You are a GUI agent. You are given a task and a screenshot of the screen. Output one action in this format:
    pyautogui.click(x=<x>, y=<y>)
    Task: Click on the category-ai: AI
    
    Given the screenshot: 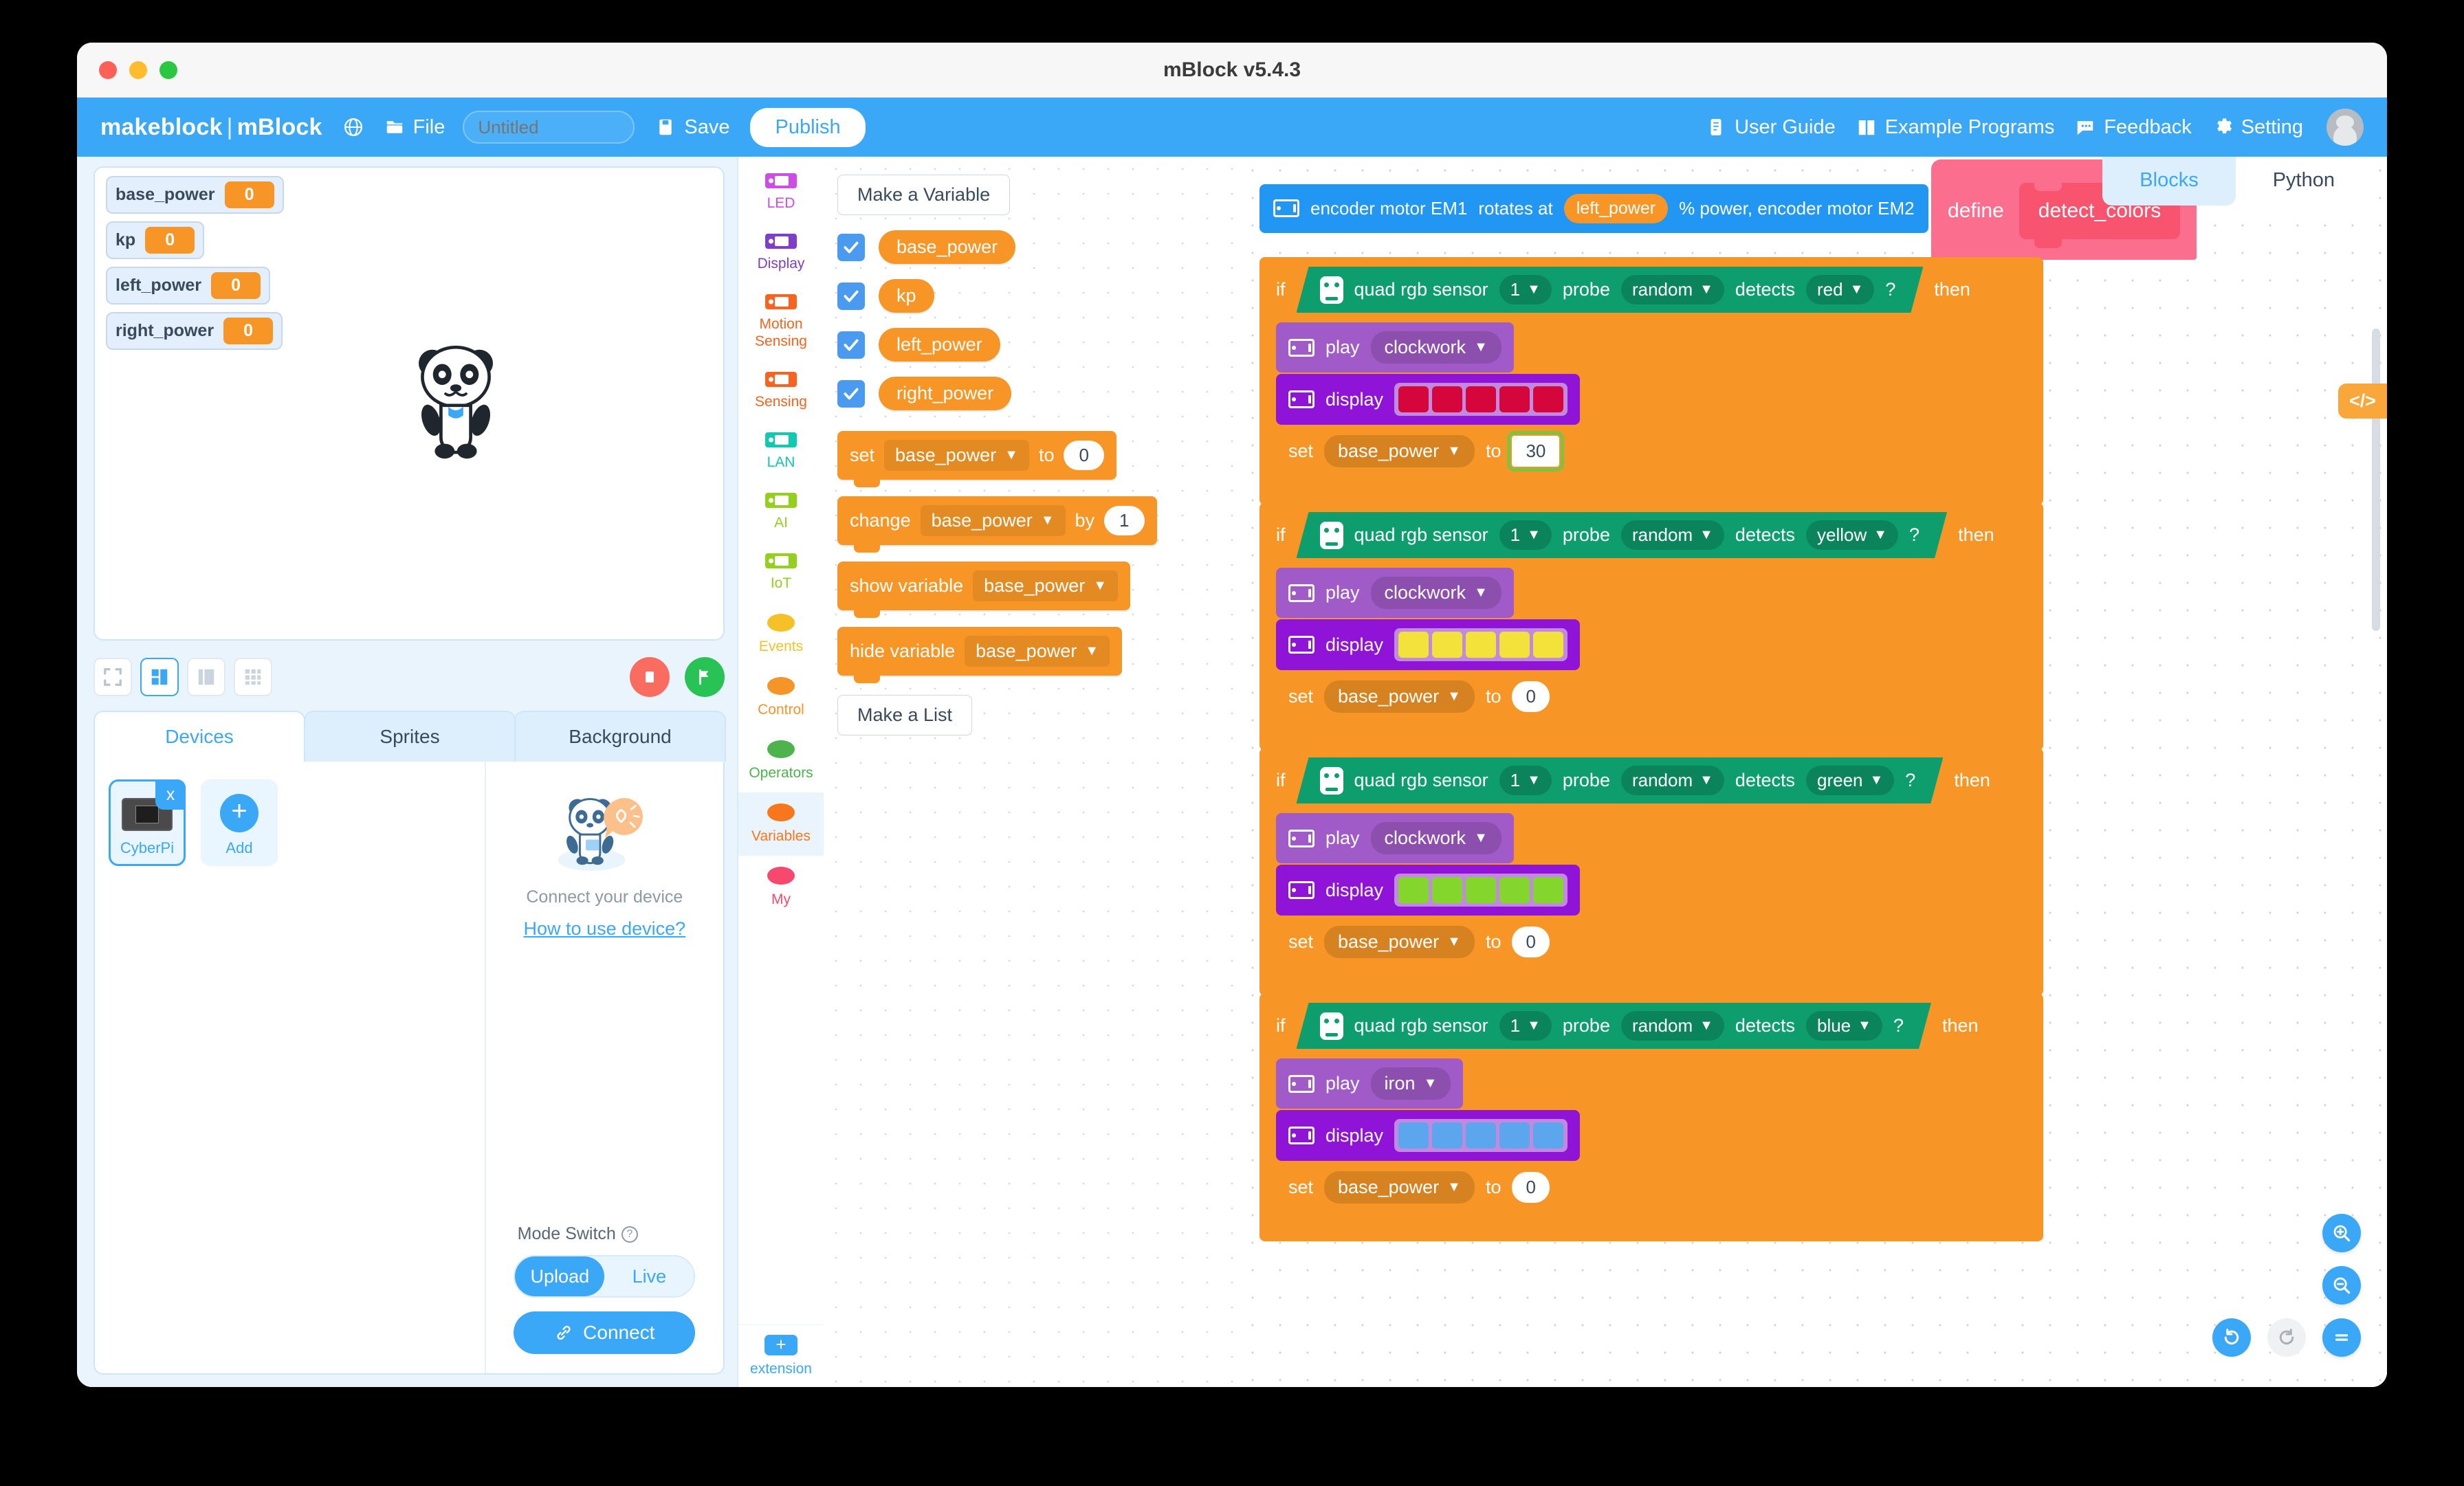 What is the action you would take?
    pyautogui.click(x=781, y=512)
    